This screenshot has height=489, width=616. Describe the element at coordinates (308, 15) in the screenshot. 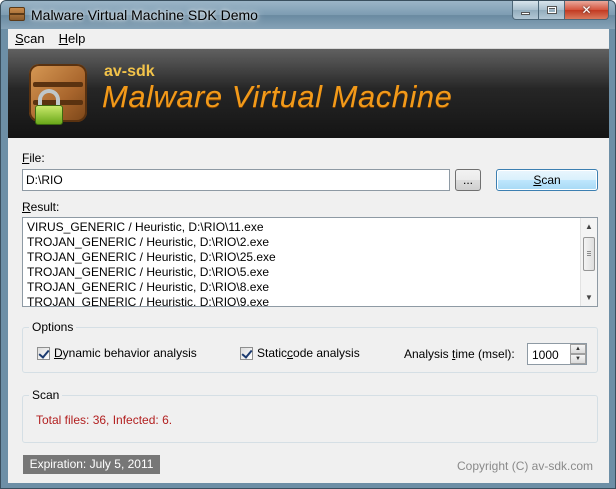

I see `title-bar: Malware Virtual Machine SDK Demo ✕` at that location.